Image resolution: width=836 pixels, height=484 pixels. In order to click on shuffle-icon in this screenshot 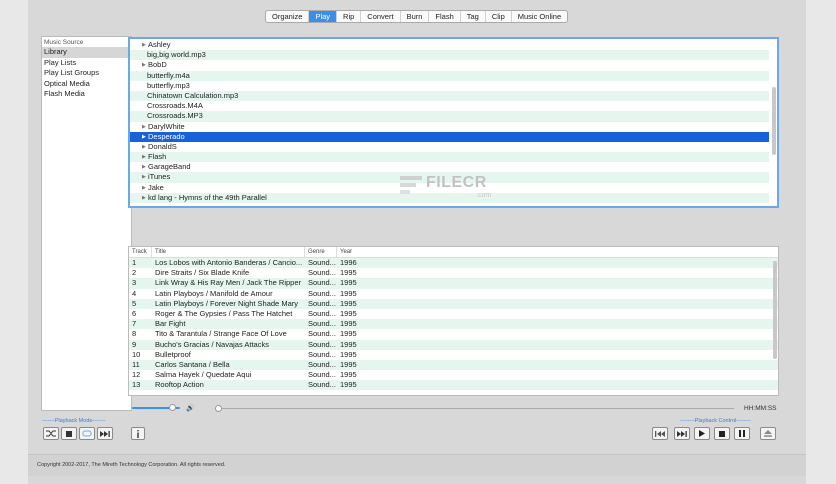, I will do `click(51, 433)`.